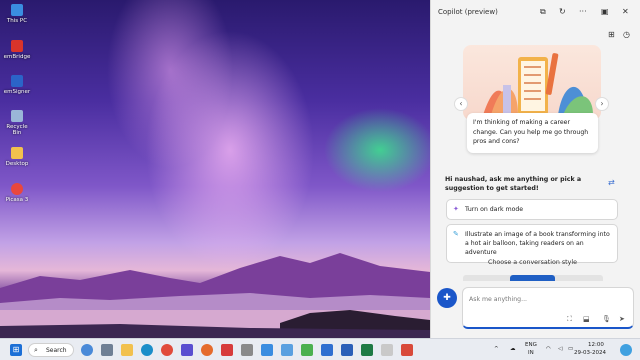  I want to click on desktop-icon-recycle-bin: Recycle Bin, so click(17, 123).